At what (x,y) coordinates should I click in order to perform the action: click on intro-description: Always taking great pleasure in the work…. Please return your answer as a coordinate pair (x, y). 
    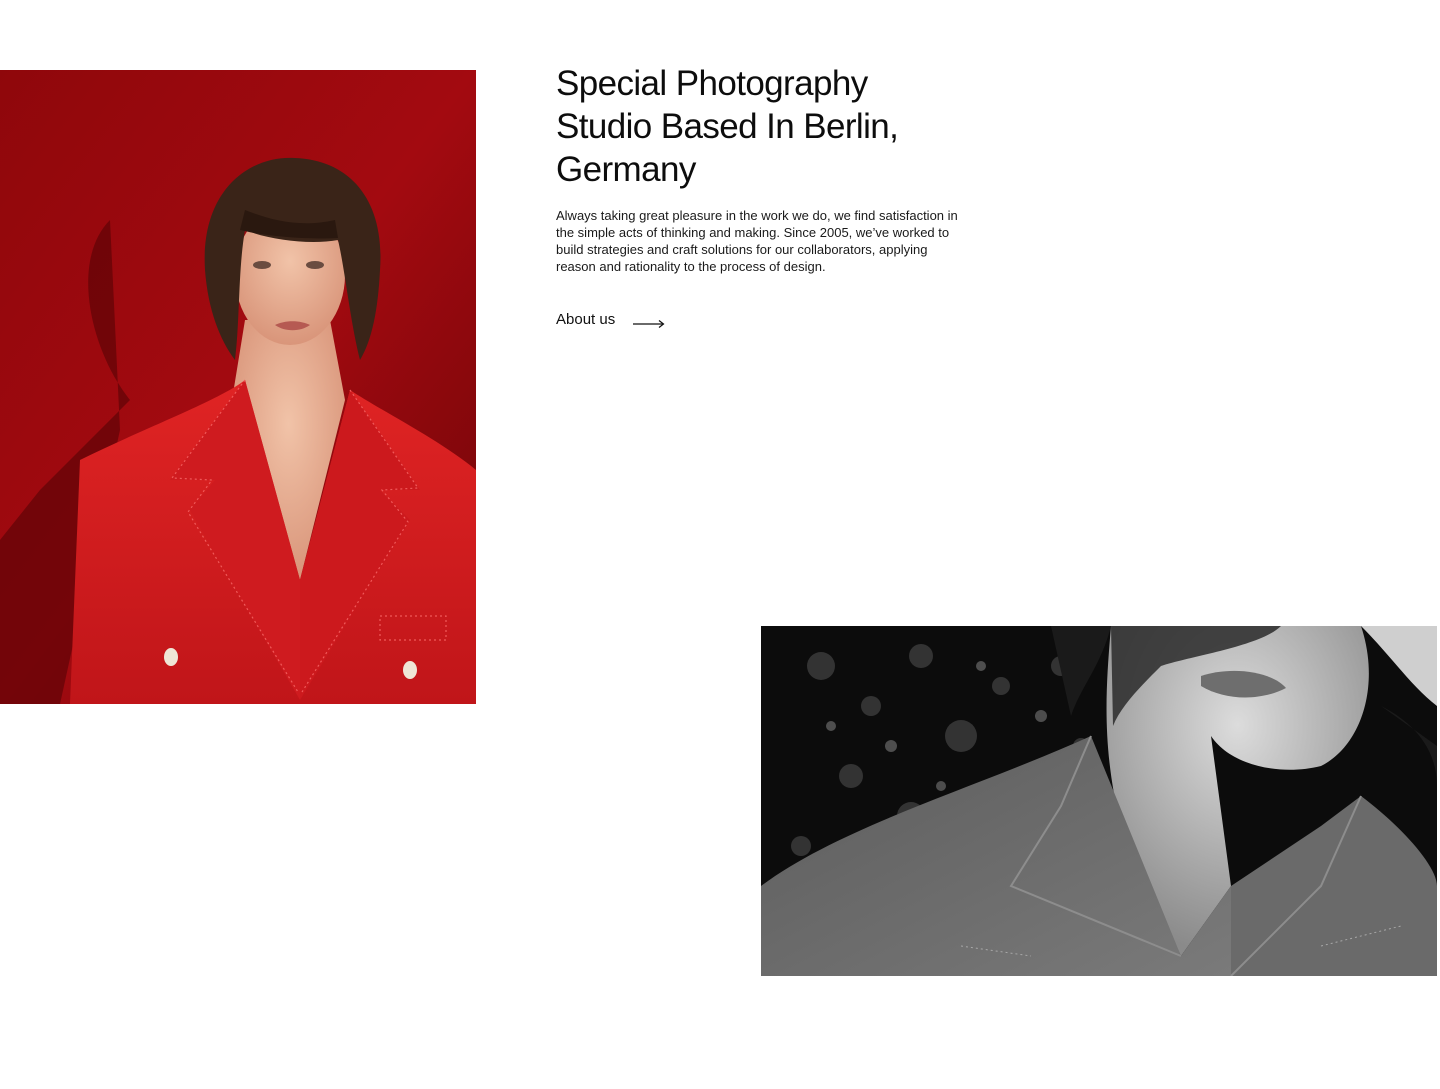
    Looking at the image, I should click on (757, 241).